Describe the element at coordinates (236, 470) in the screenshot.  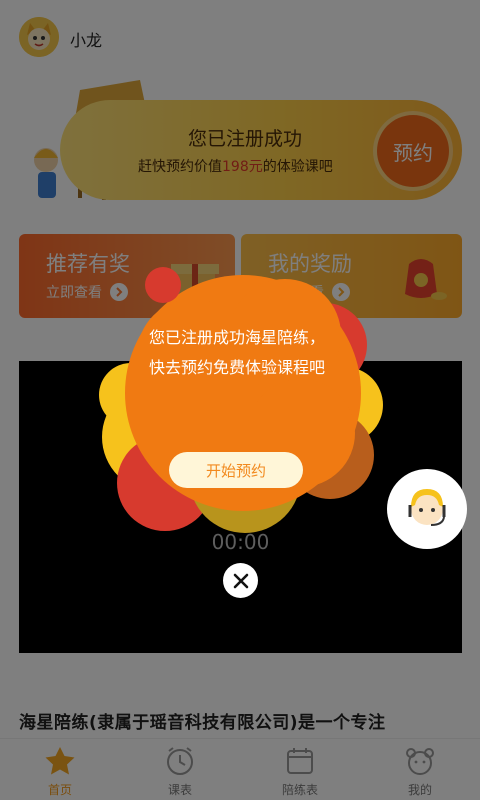
I see `start-booking-button: 开始预约` at that location.